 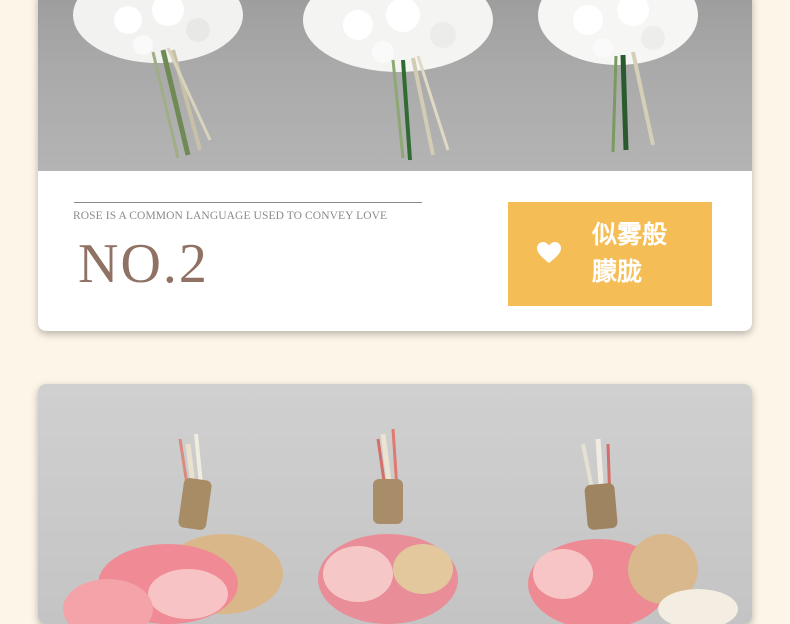 I want to click on heart-icon, so click(x=549, y=252).